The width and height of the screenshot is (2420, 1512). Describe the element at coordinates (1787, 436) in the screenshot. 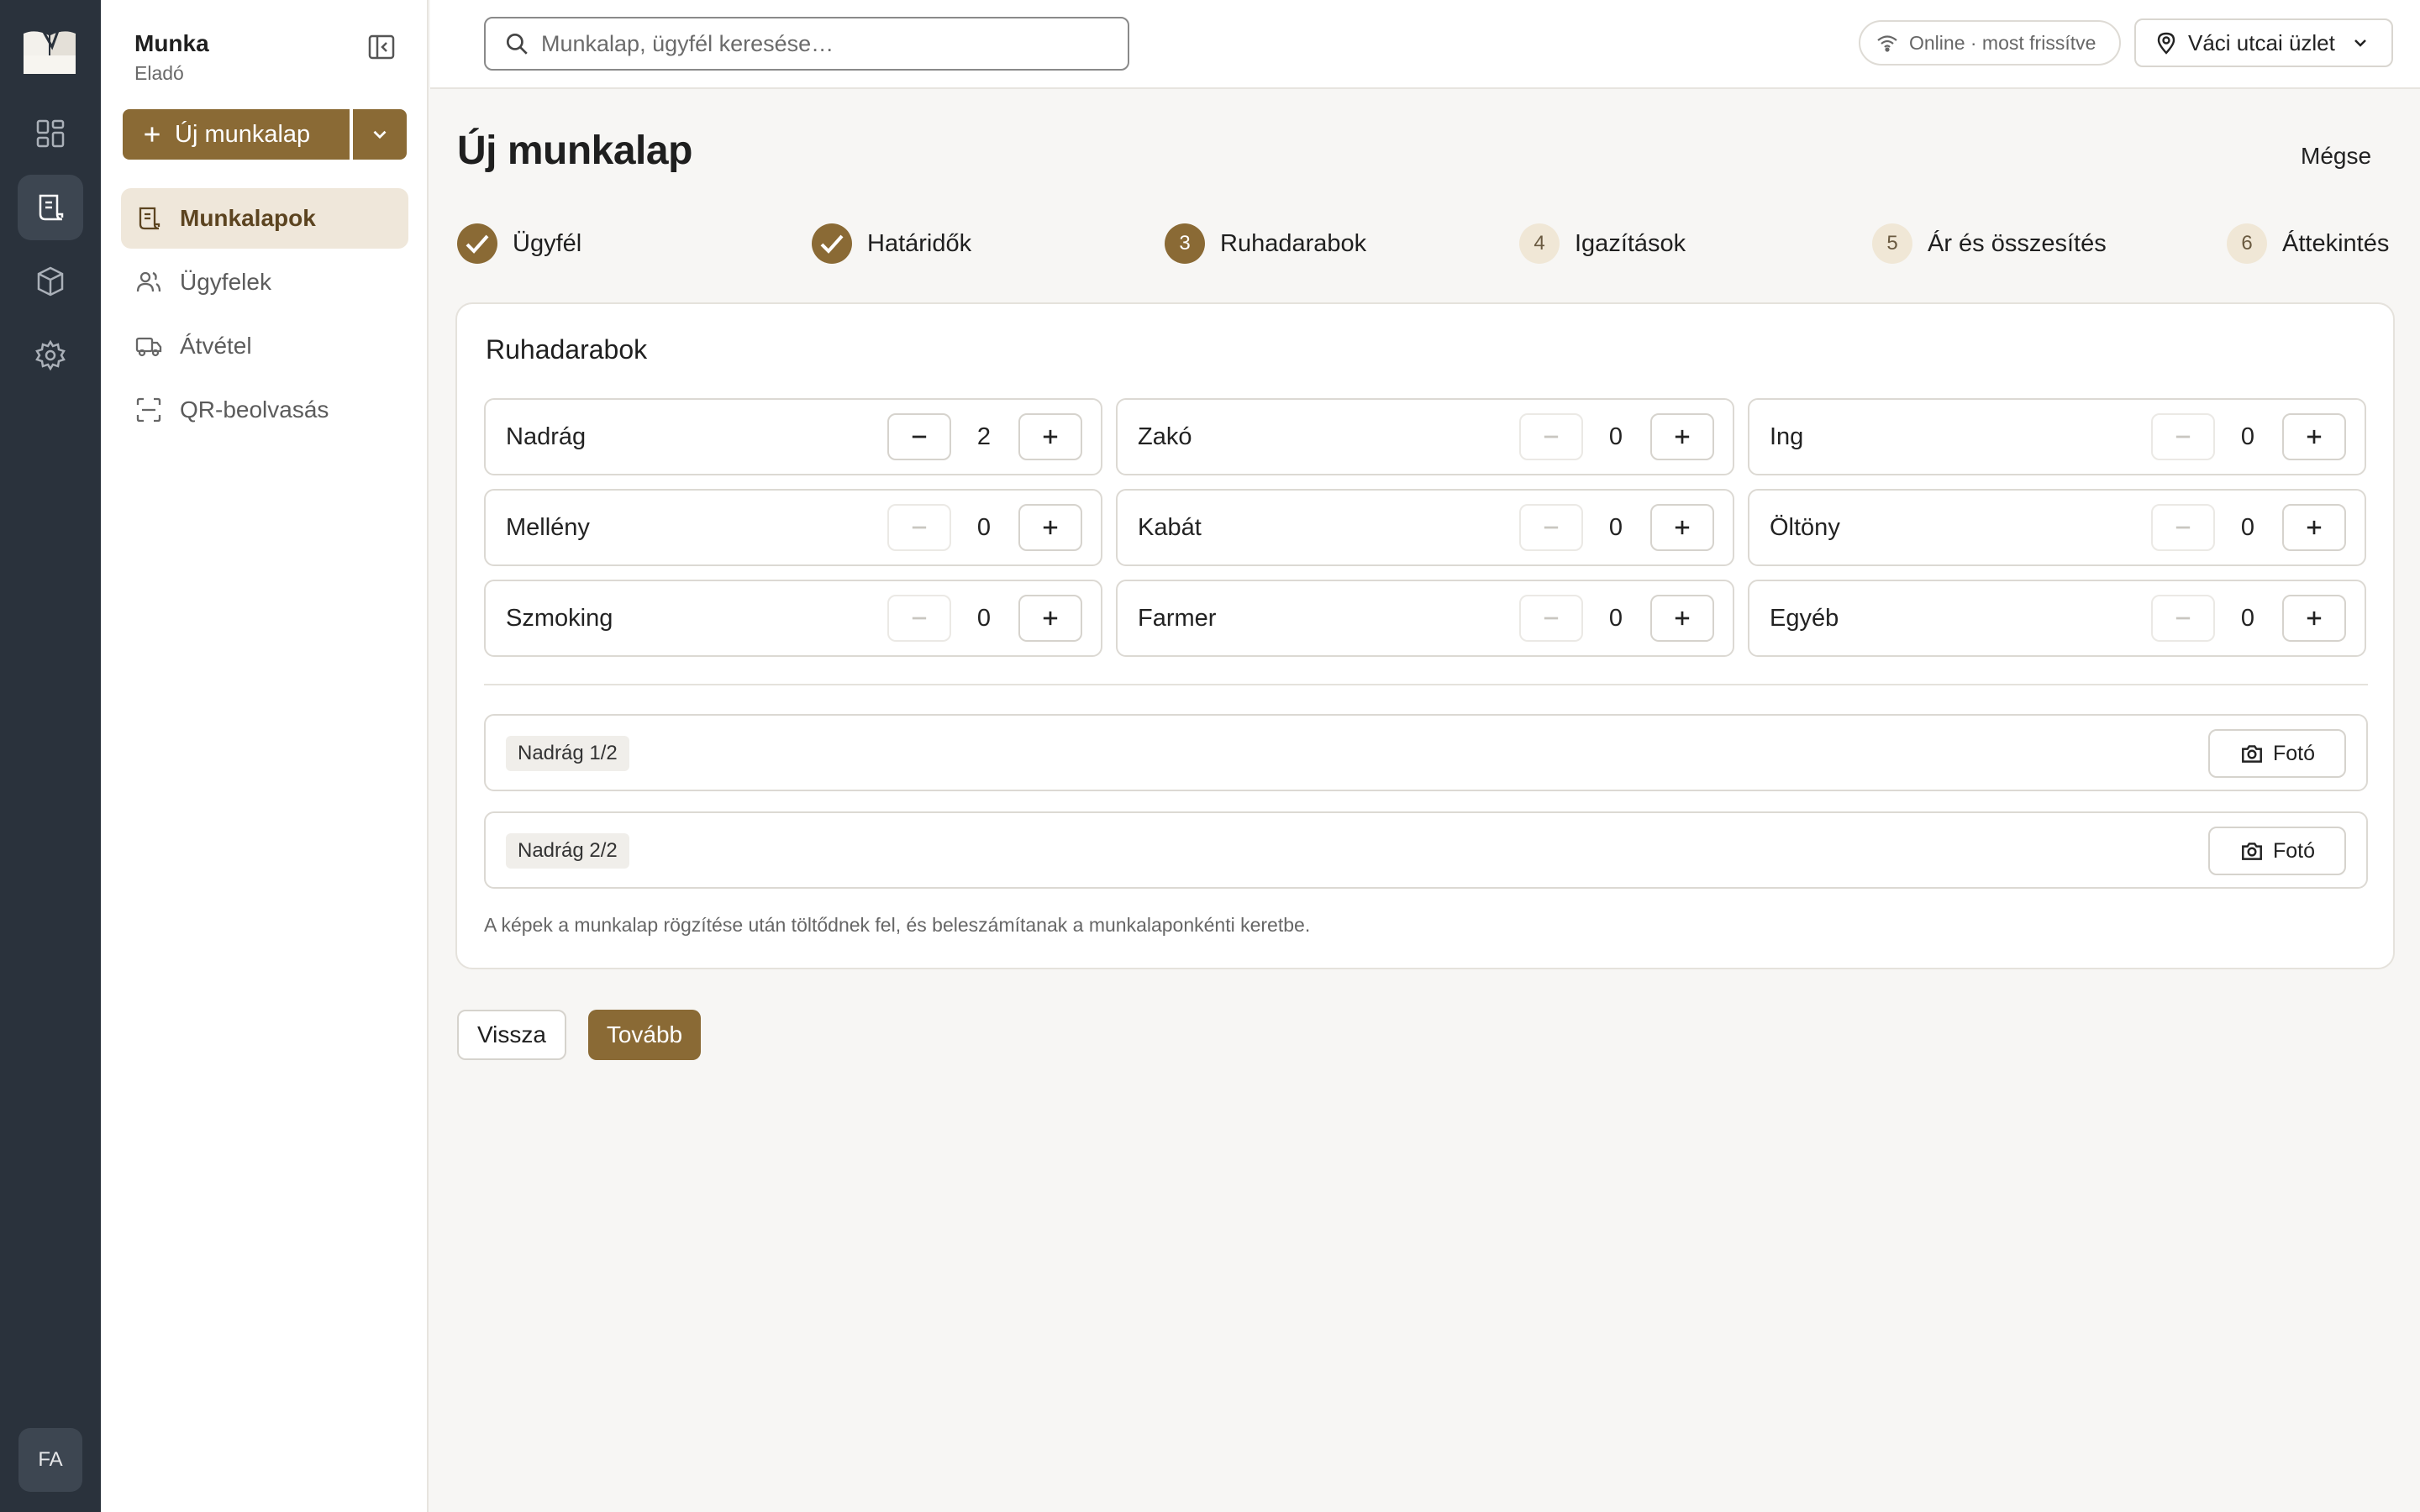

I see `garment-name: Ing` at that location.